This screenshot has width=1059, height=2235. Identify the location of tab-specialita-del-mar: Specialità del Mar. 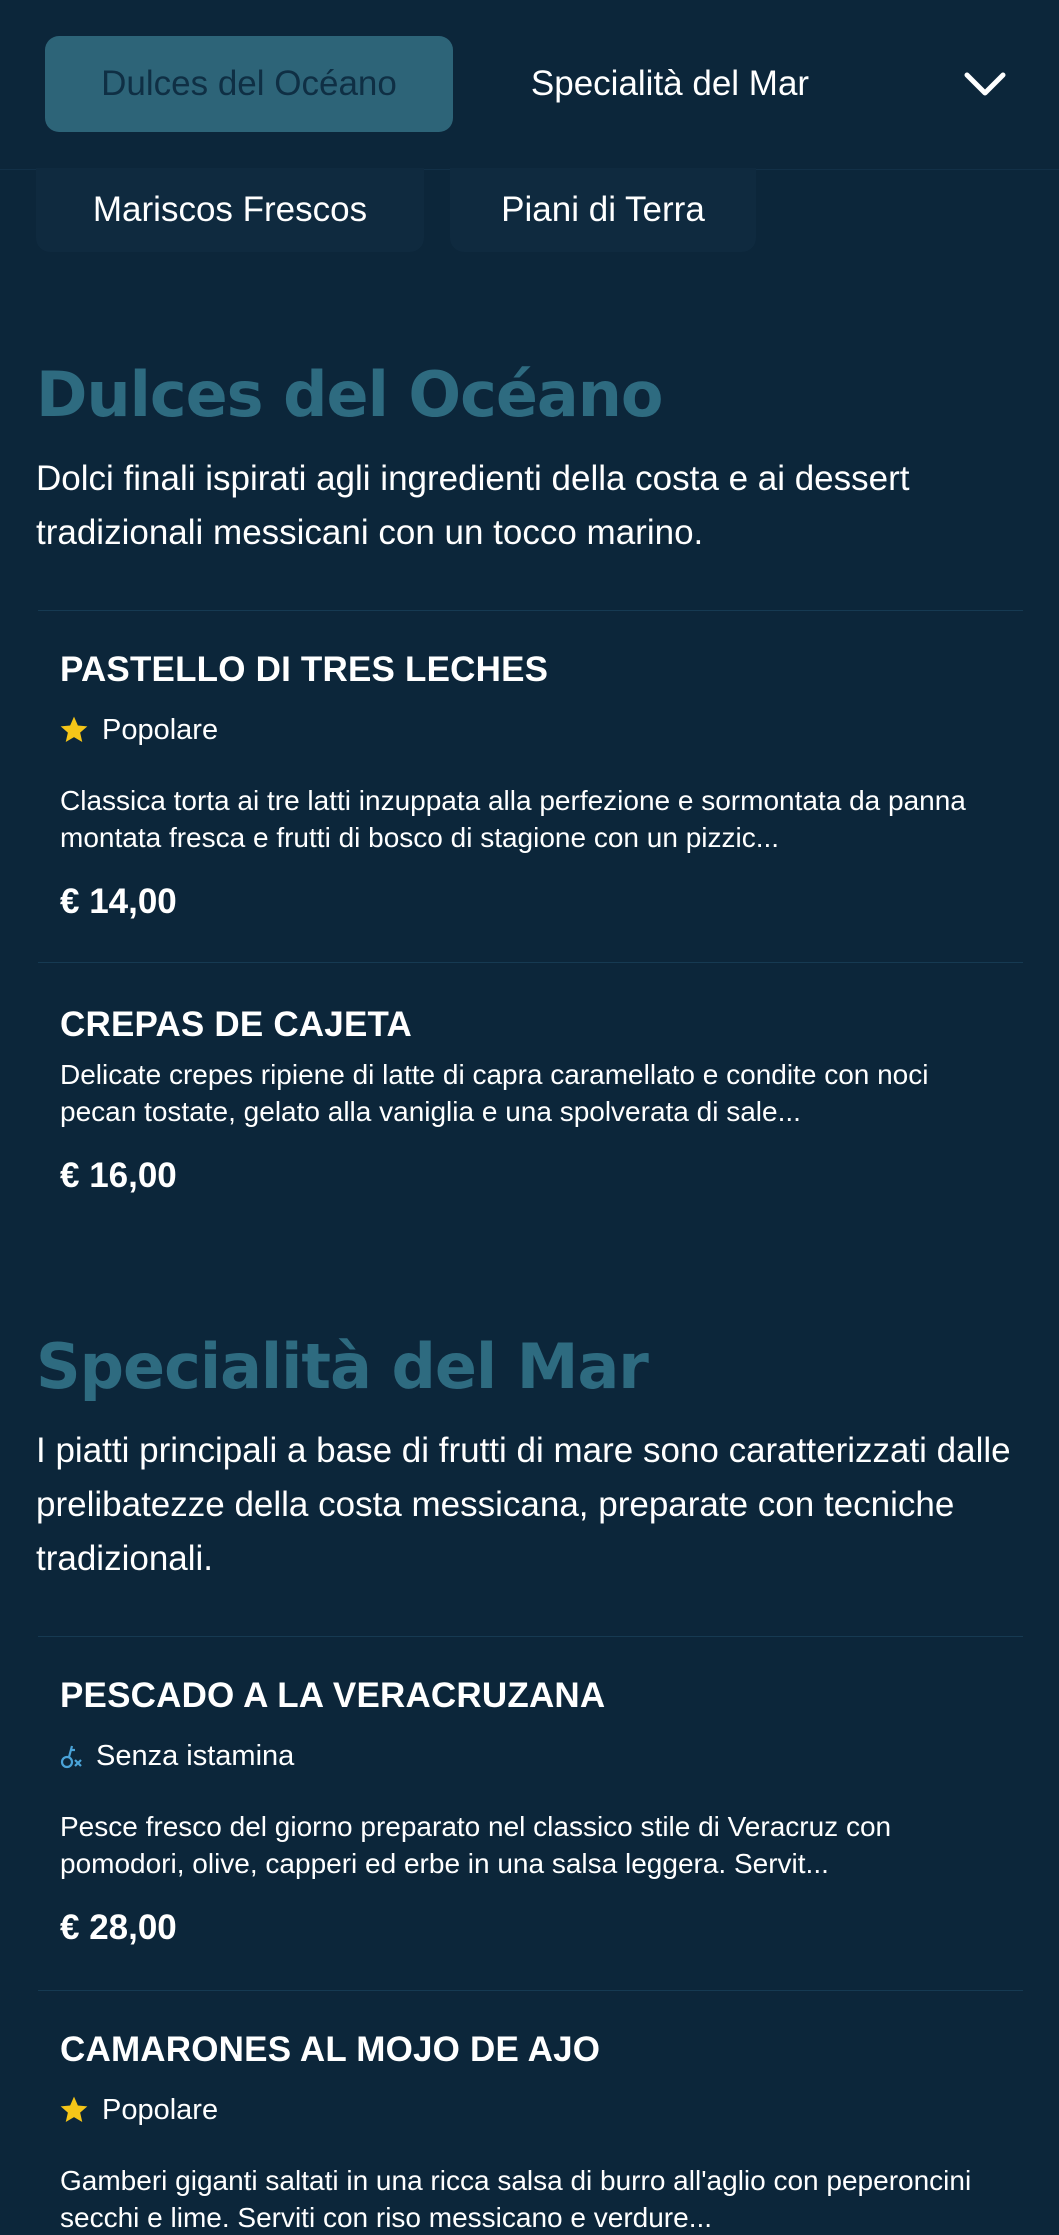
(670, 84).